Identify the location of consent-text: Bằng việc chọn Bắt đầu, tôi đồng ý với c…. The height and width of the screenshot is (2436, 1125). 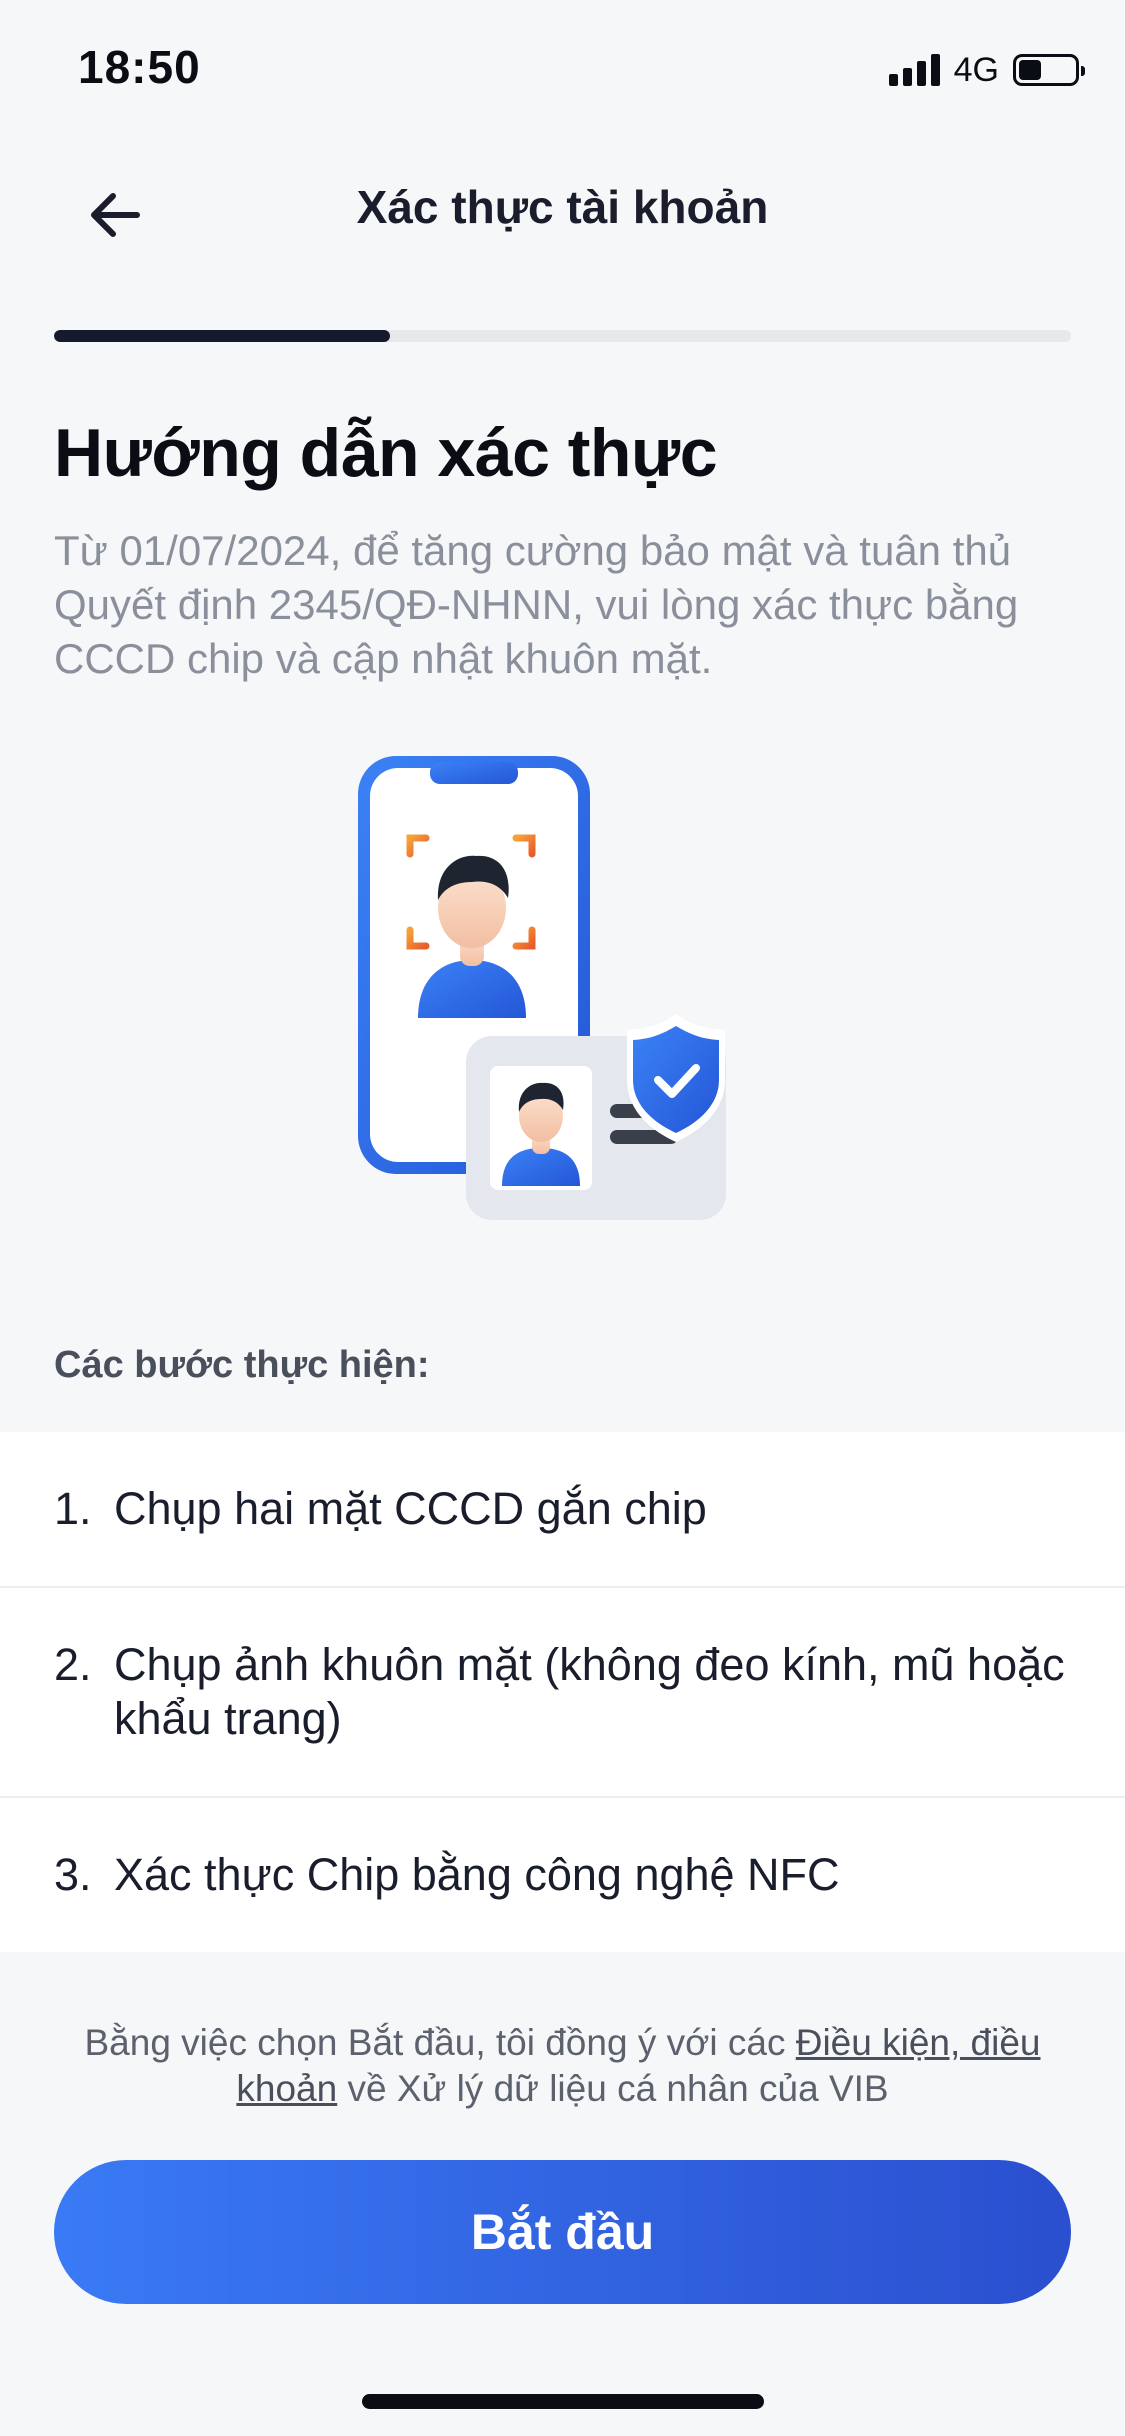
(562, 2066).